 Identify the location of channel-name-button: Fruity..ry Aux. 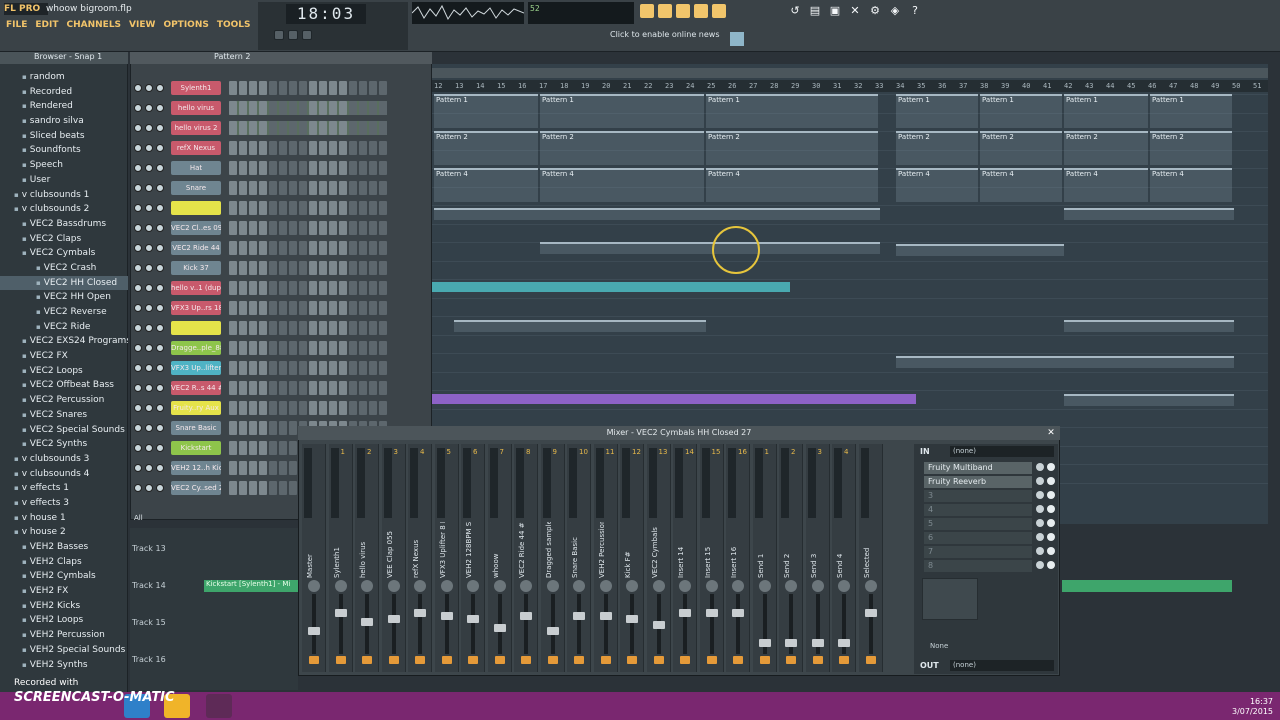
(196, 408).